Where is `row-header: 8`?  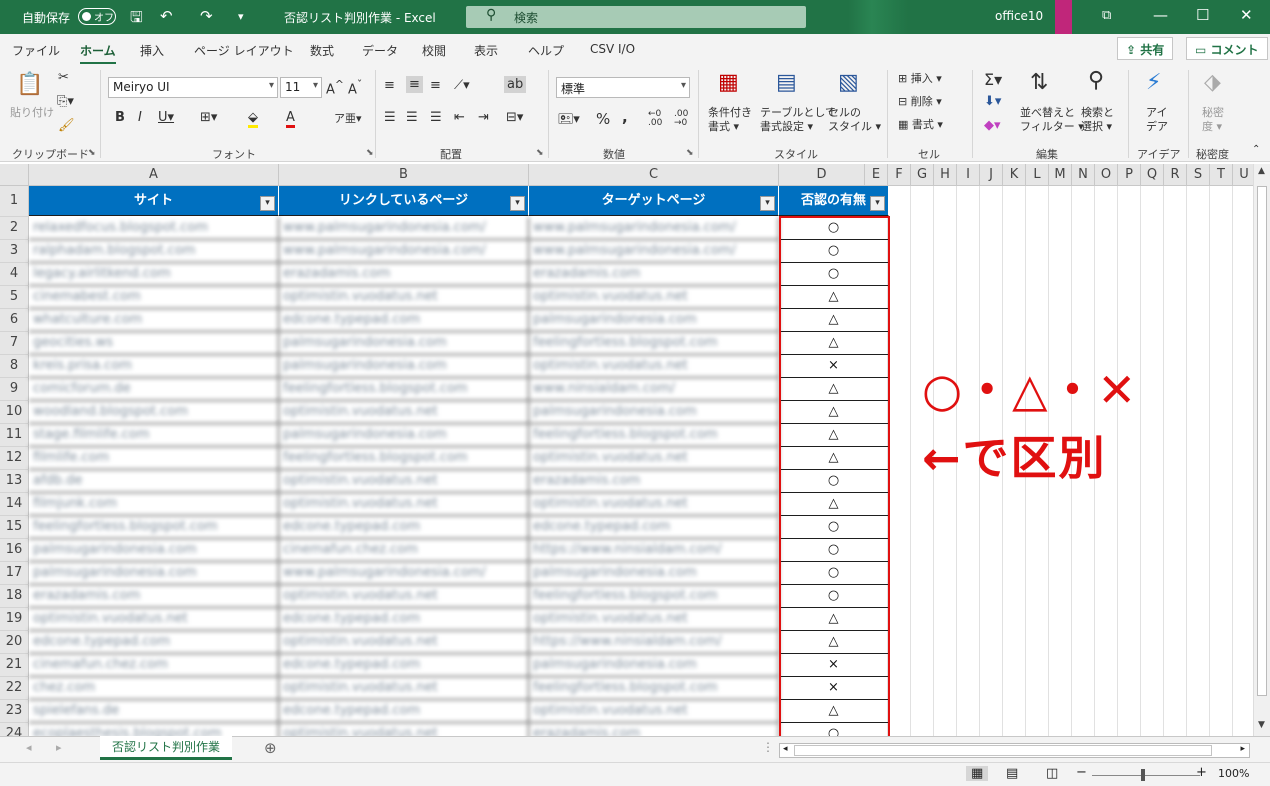 row-header: 8 is located at coordinates (14, 366).